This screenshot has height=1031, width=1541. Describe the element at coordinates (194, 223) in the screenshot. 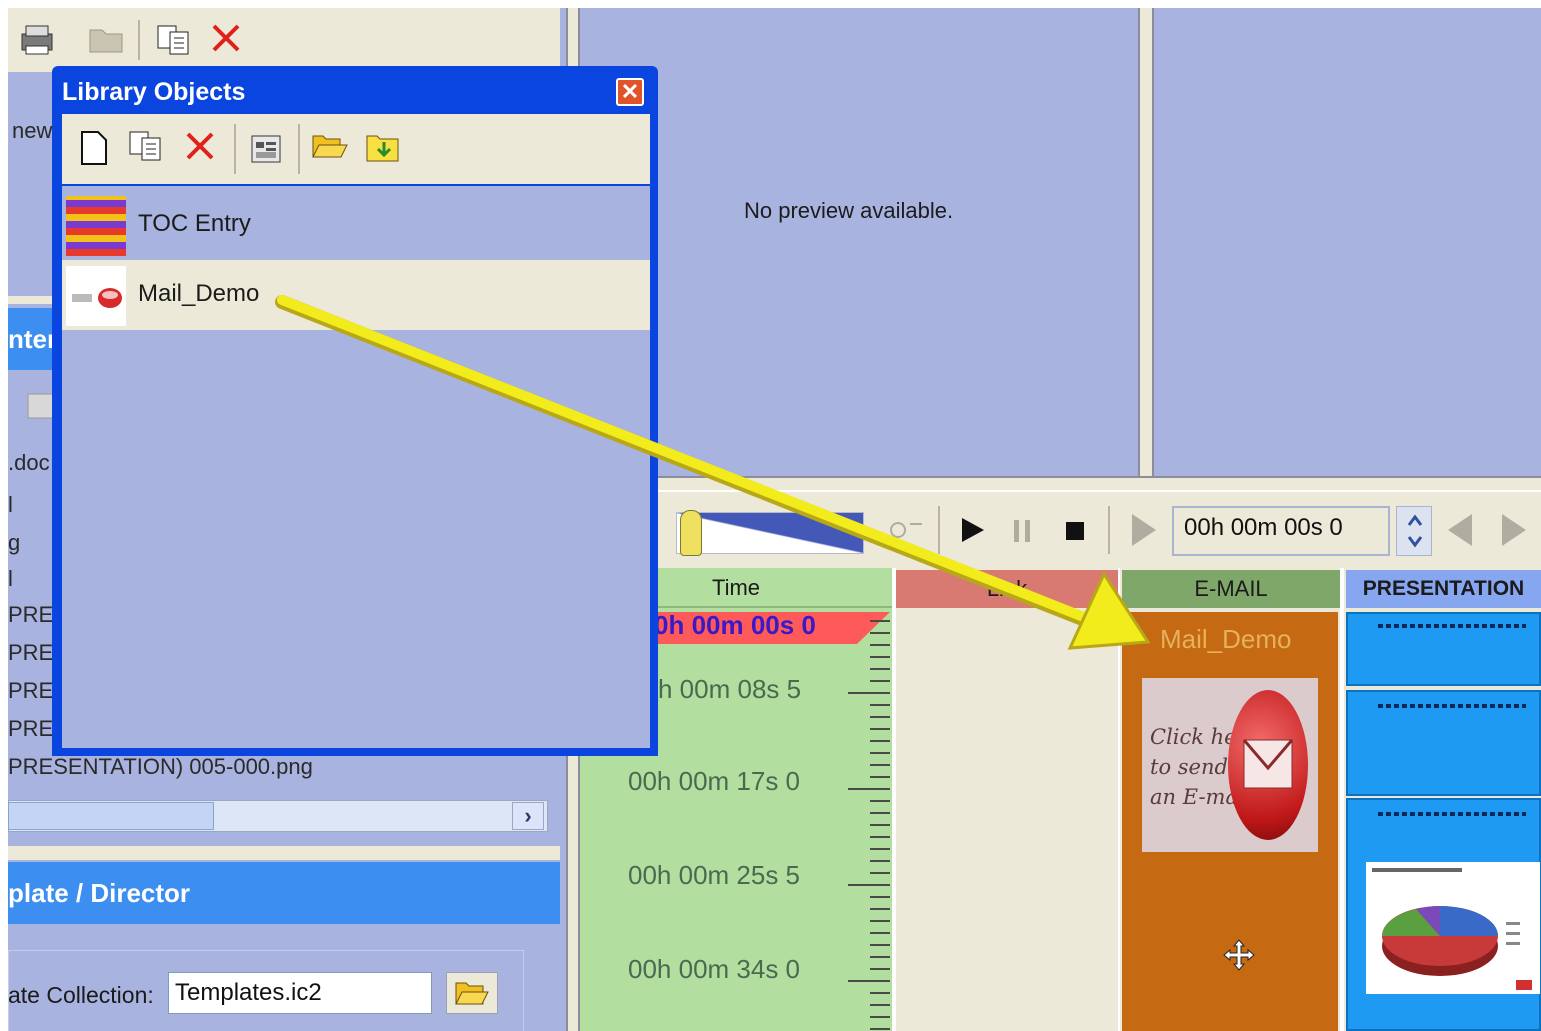

I see `list-item-label: TOC Entry` at that location.